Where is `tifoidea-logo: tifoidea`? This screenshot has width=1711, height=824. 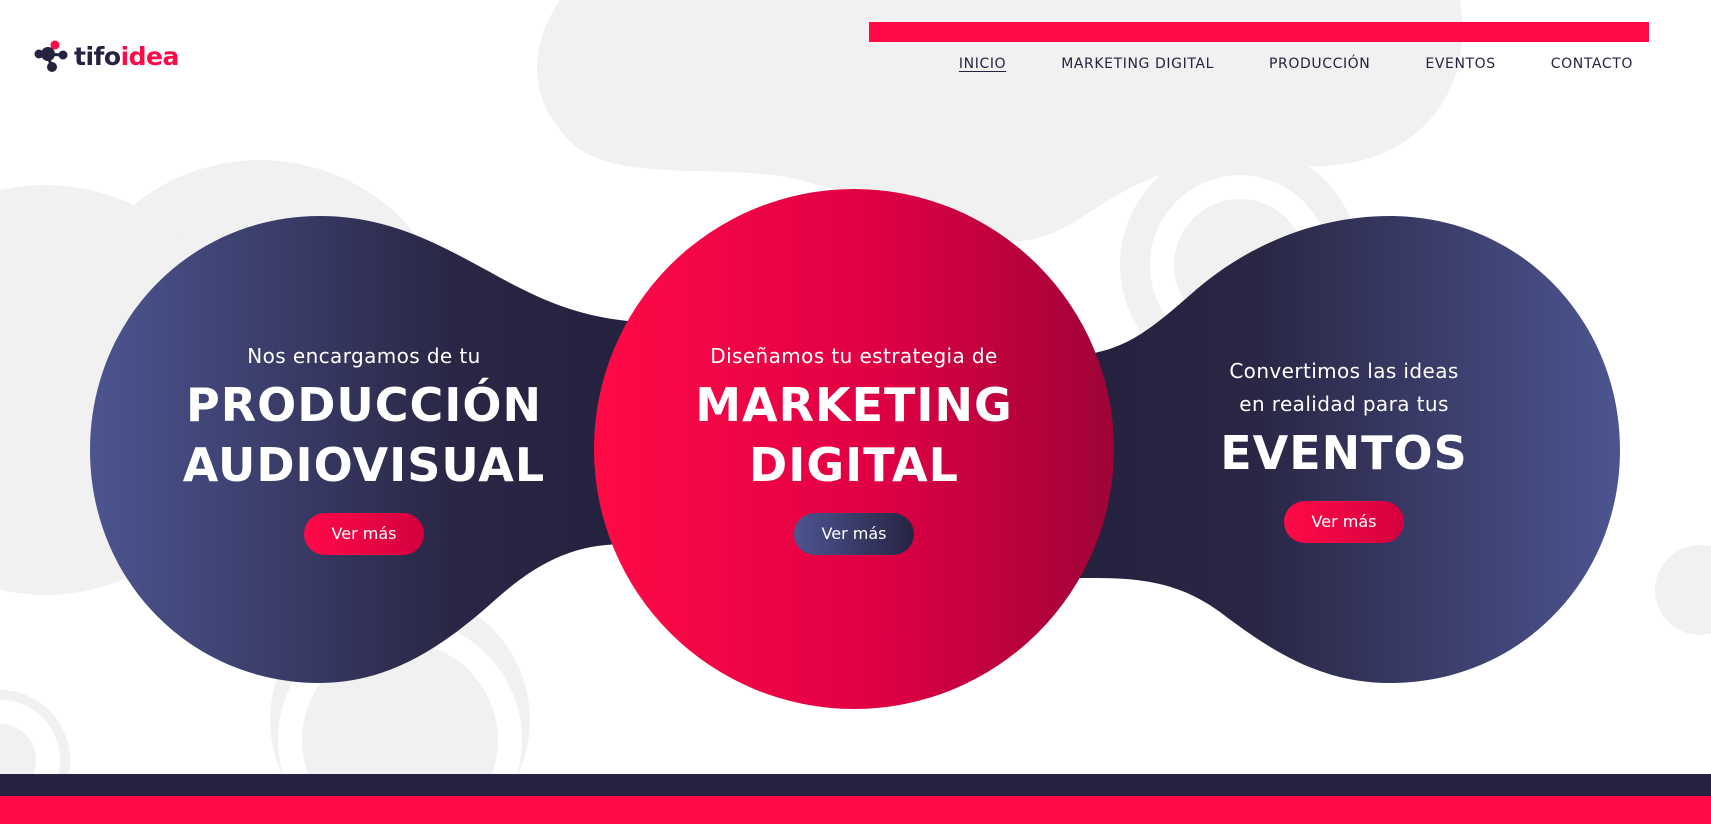 tifoidea-logo: tifoidea is located at coordinates (106, 56).